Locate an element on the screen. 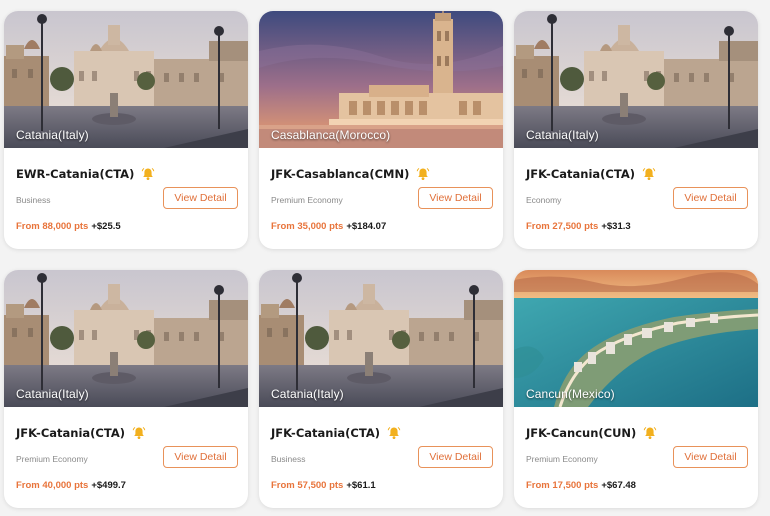  price-row: From 17,500 pts +$67.48 is located at coordinates (581, 485).